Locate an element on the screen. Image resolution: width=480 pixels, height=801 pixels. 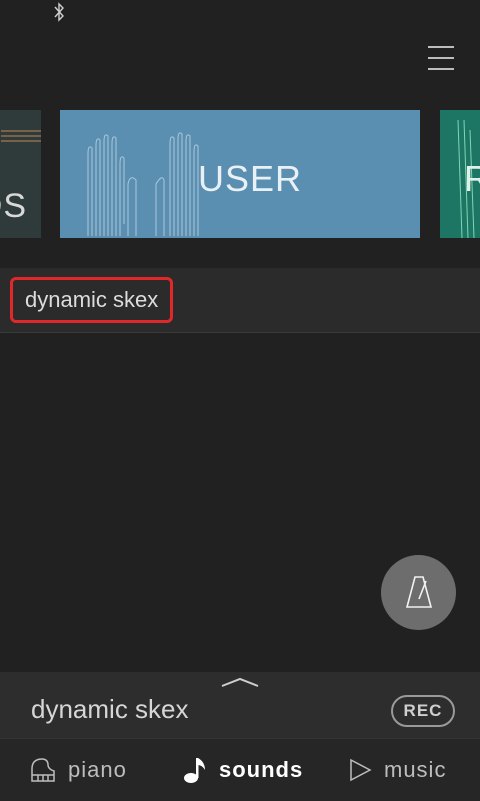
metronome-icon is located at coordinates (419, 592).